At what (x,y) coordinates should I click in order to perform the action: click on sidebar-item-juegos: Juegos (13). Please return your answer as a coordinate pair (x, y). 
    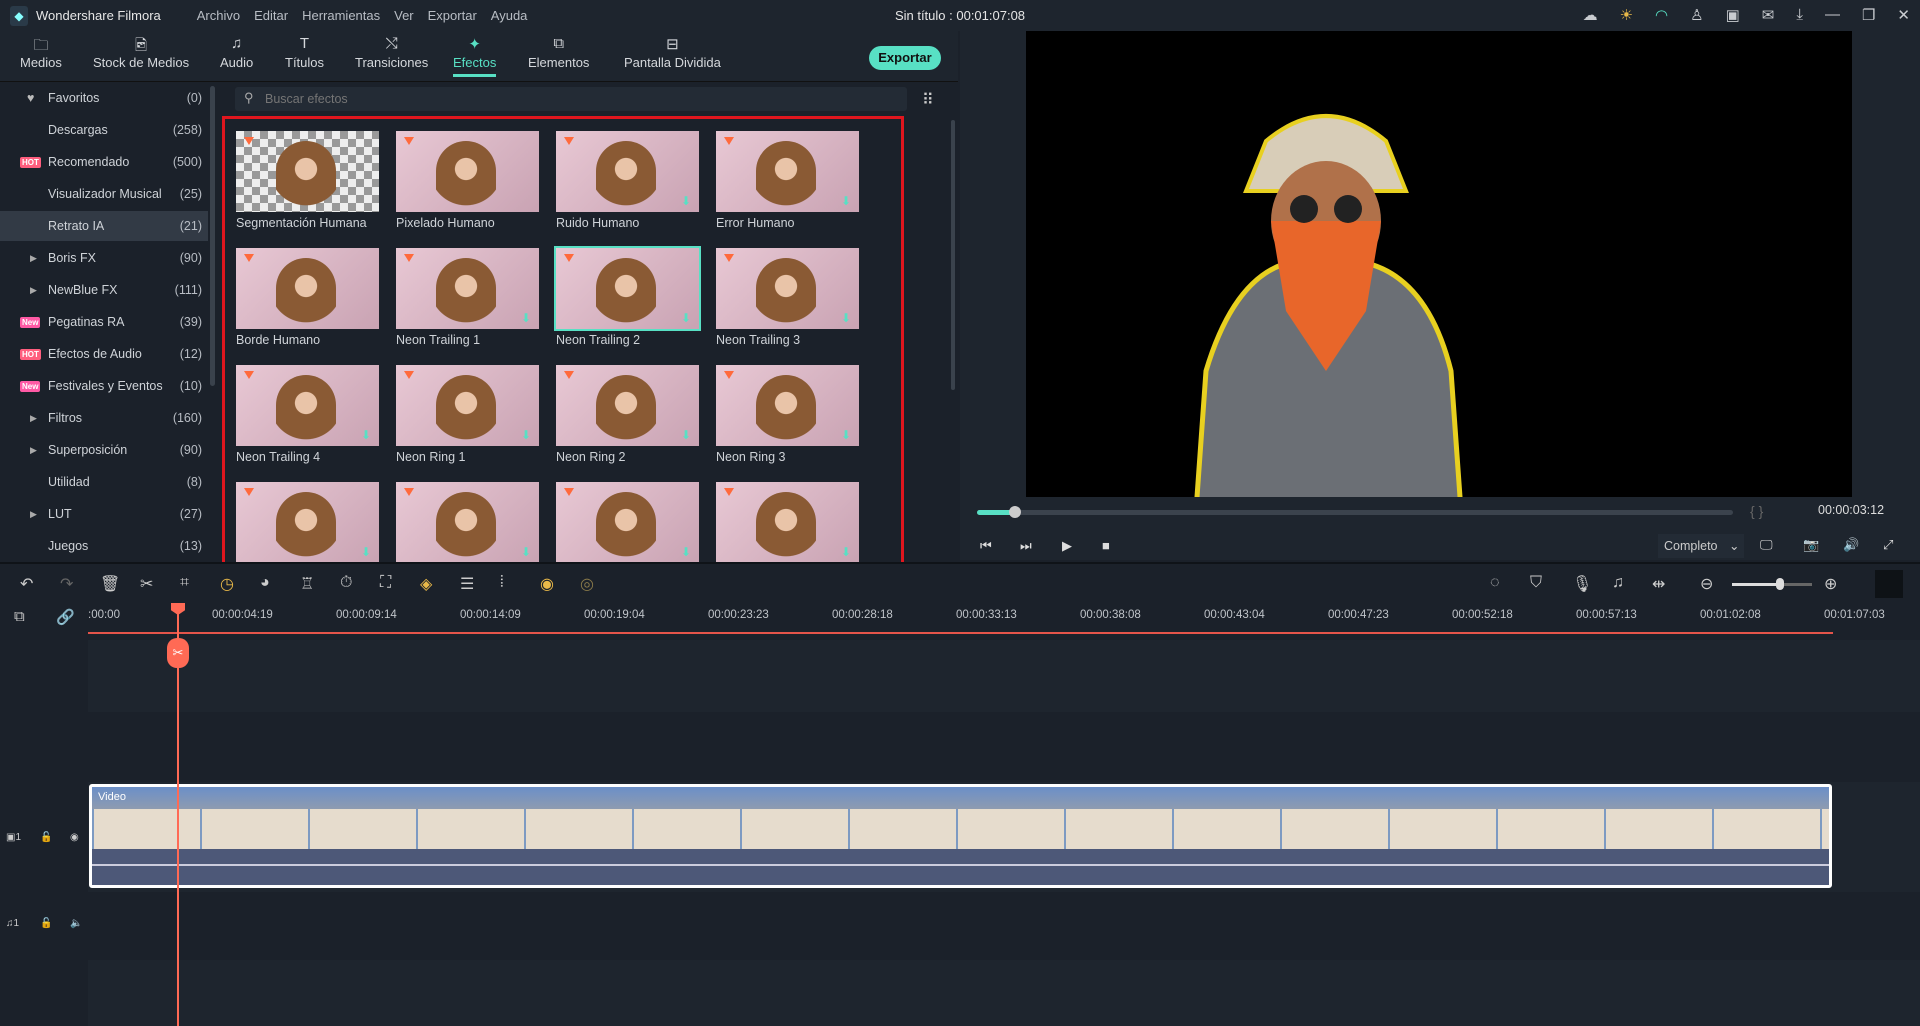
    Looking at the image, I should click on (104, 546).